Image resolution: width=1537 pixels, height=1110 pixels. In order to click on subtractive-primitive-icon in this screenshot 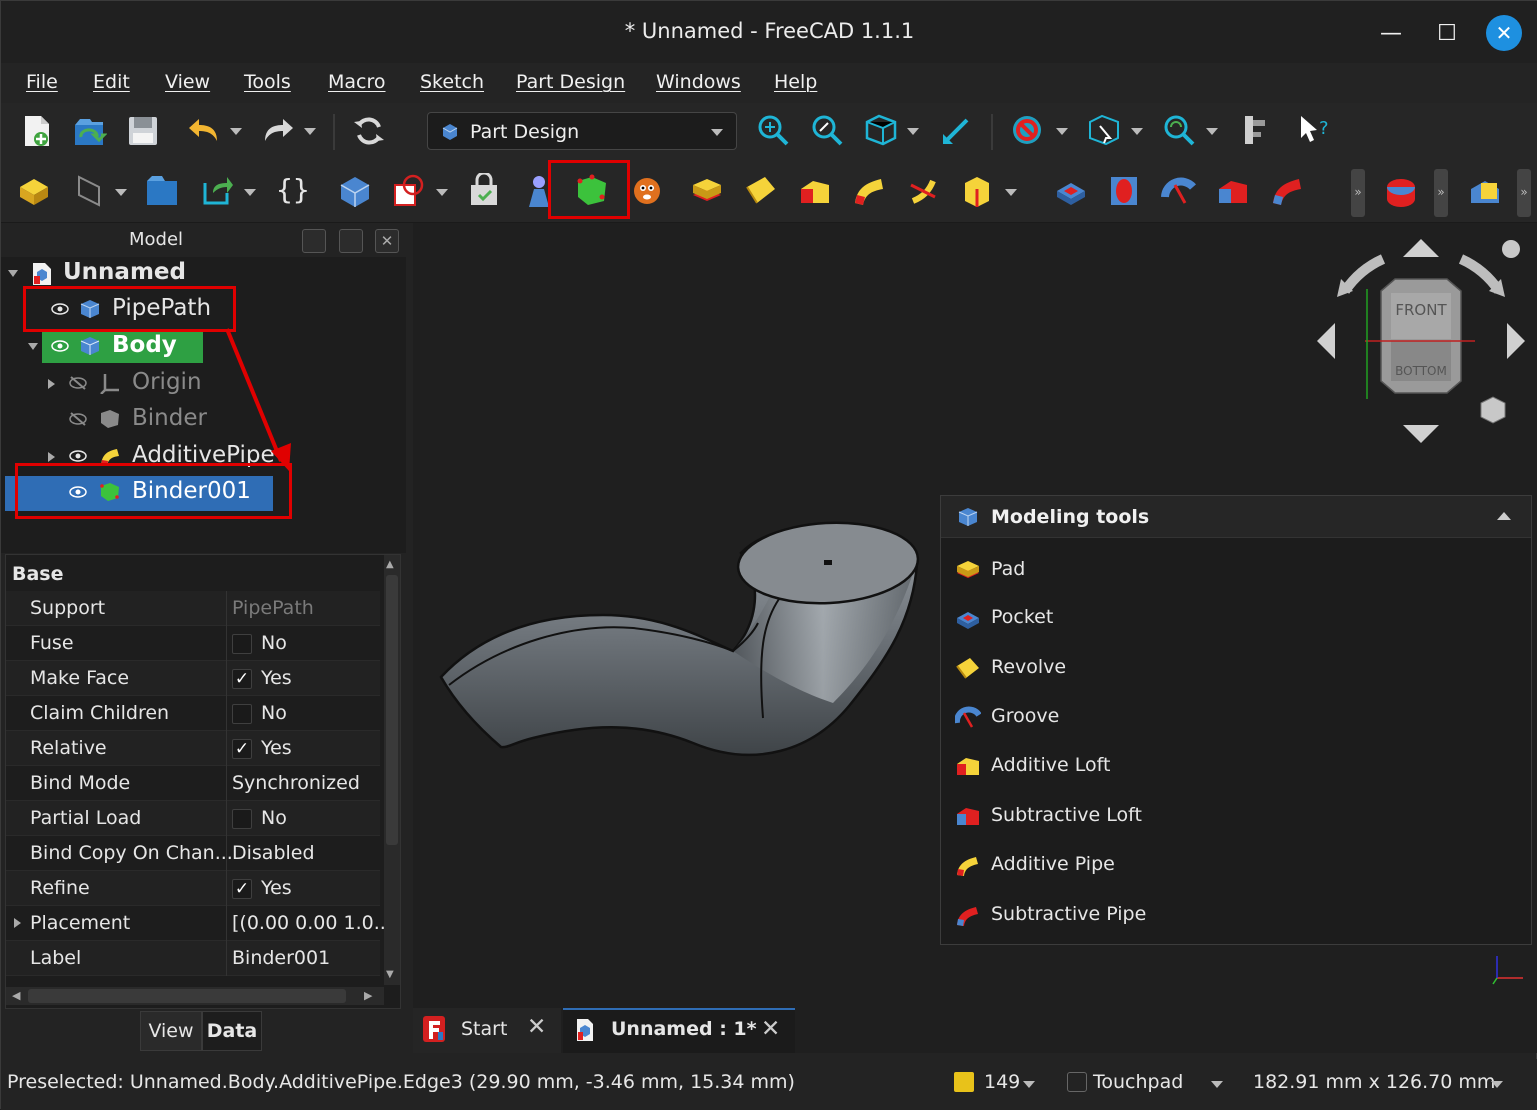, I will do `click(1401, 191)`.